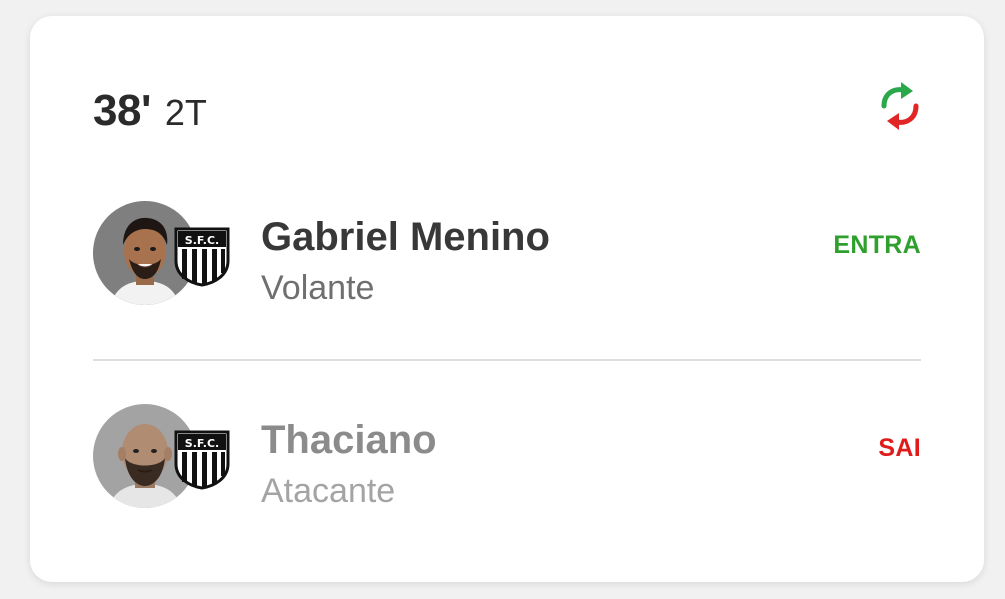 Image resolution: width=1005 pixels, height=599 pixels. I want to click on match-minute: 38', so click(122, 110).